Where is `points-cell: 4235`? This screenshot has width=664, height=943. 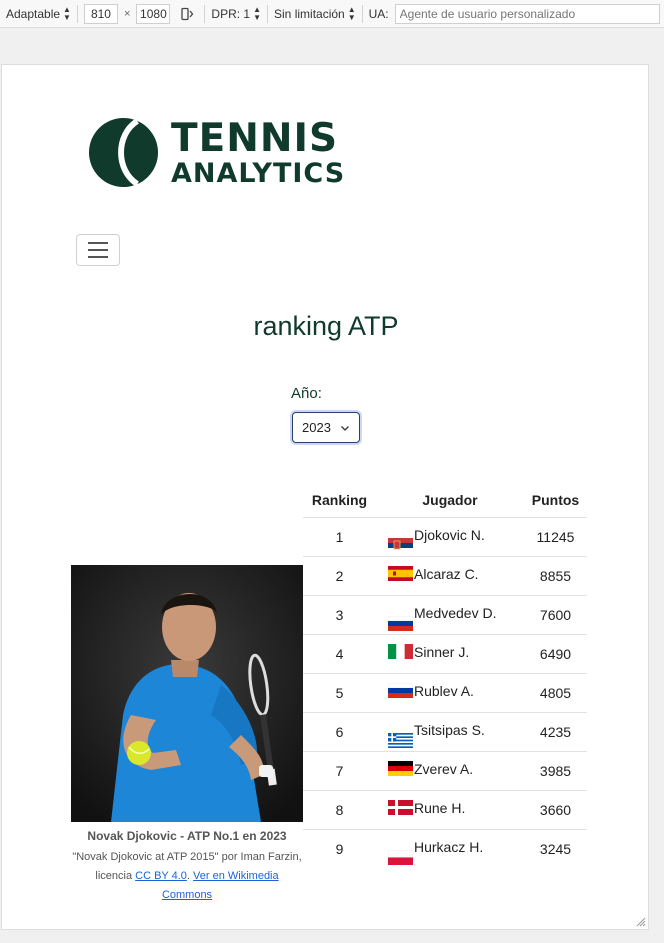
points-cell: 4235 is located at coordinates (555, 731).